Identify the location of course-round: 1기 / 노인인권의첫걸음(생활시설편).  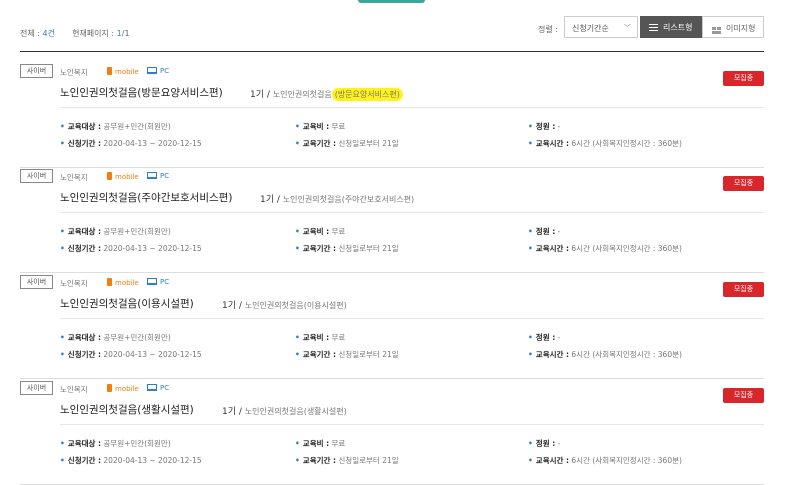
(284, 410).